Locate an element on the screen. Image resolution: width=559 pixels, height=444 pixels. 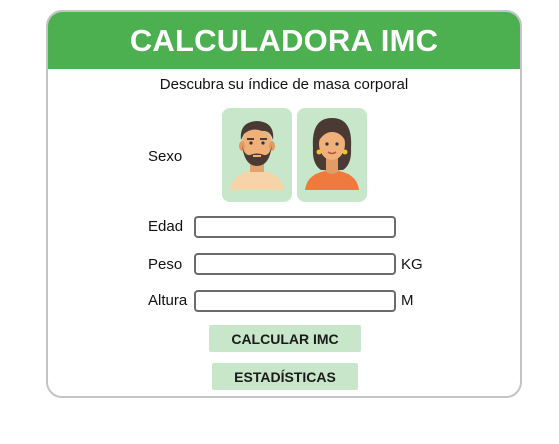
female-option-button is located at coordinates (332, 155).